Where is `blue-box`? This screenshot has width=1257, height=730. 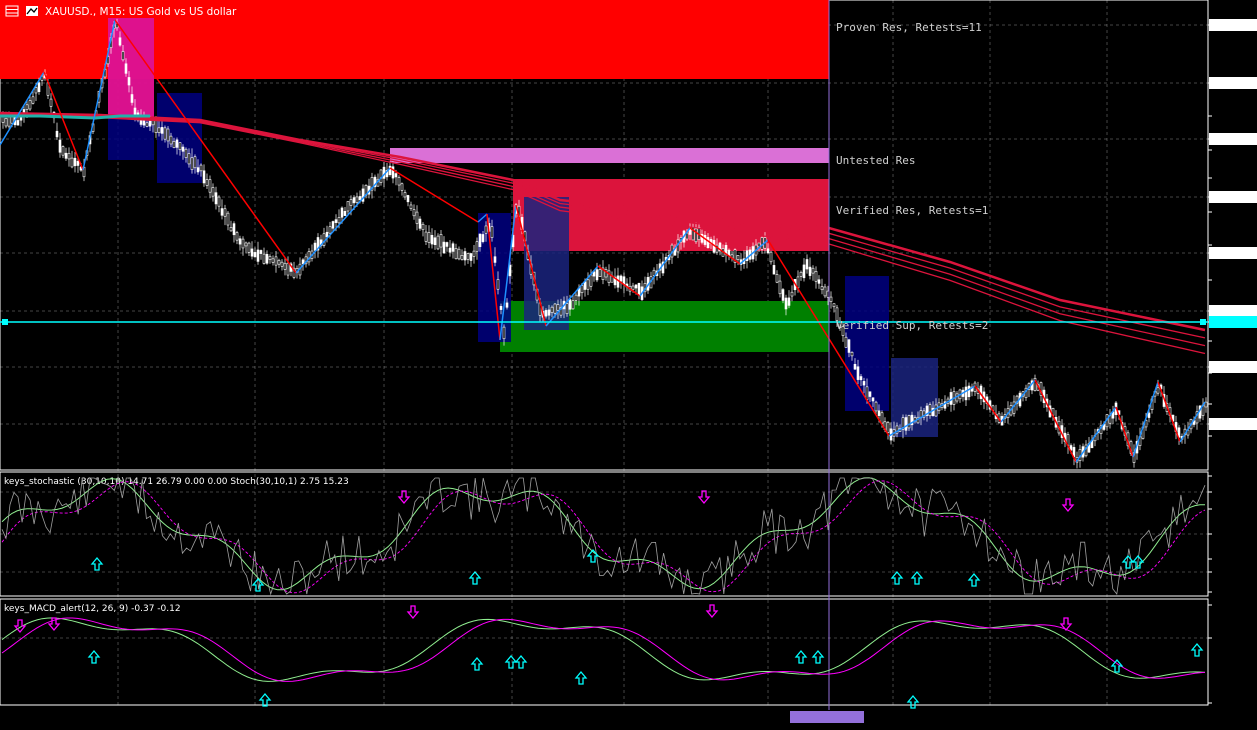
blue-box is located at coordinates (914, 397).